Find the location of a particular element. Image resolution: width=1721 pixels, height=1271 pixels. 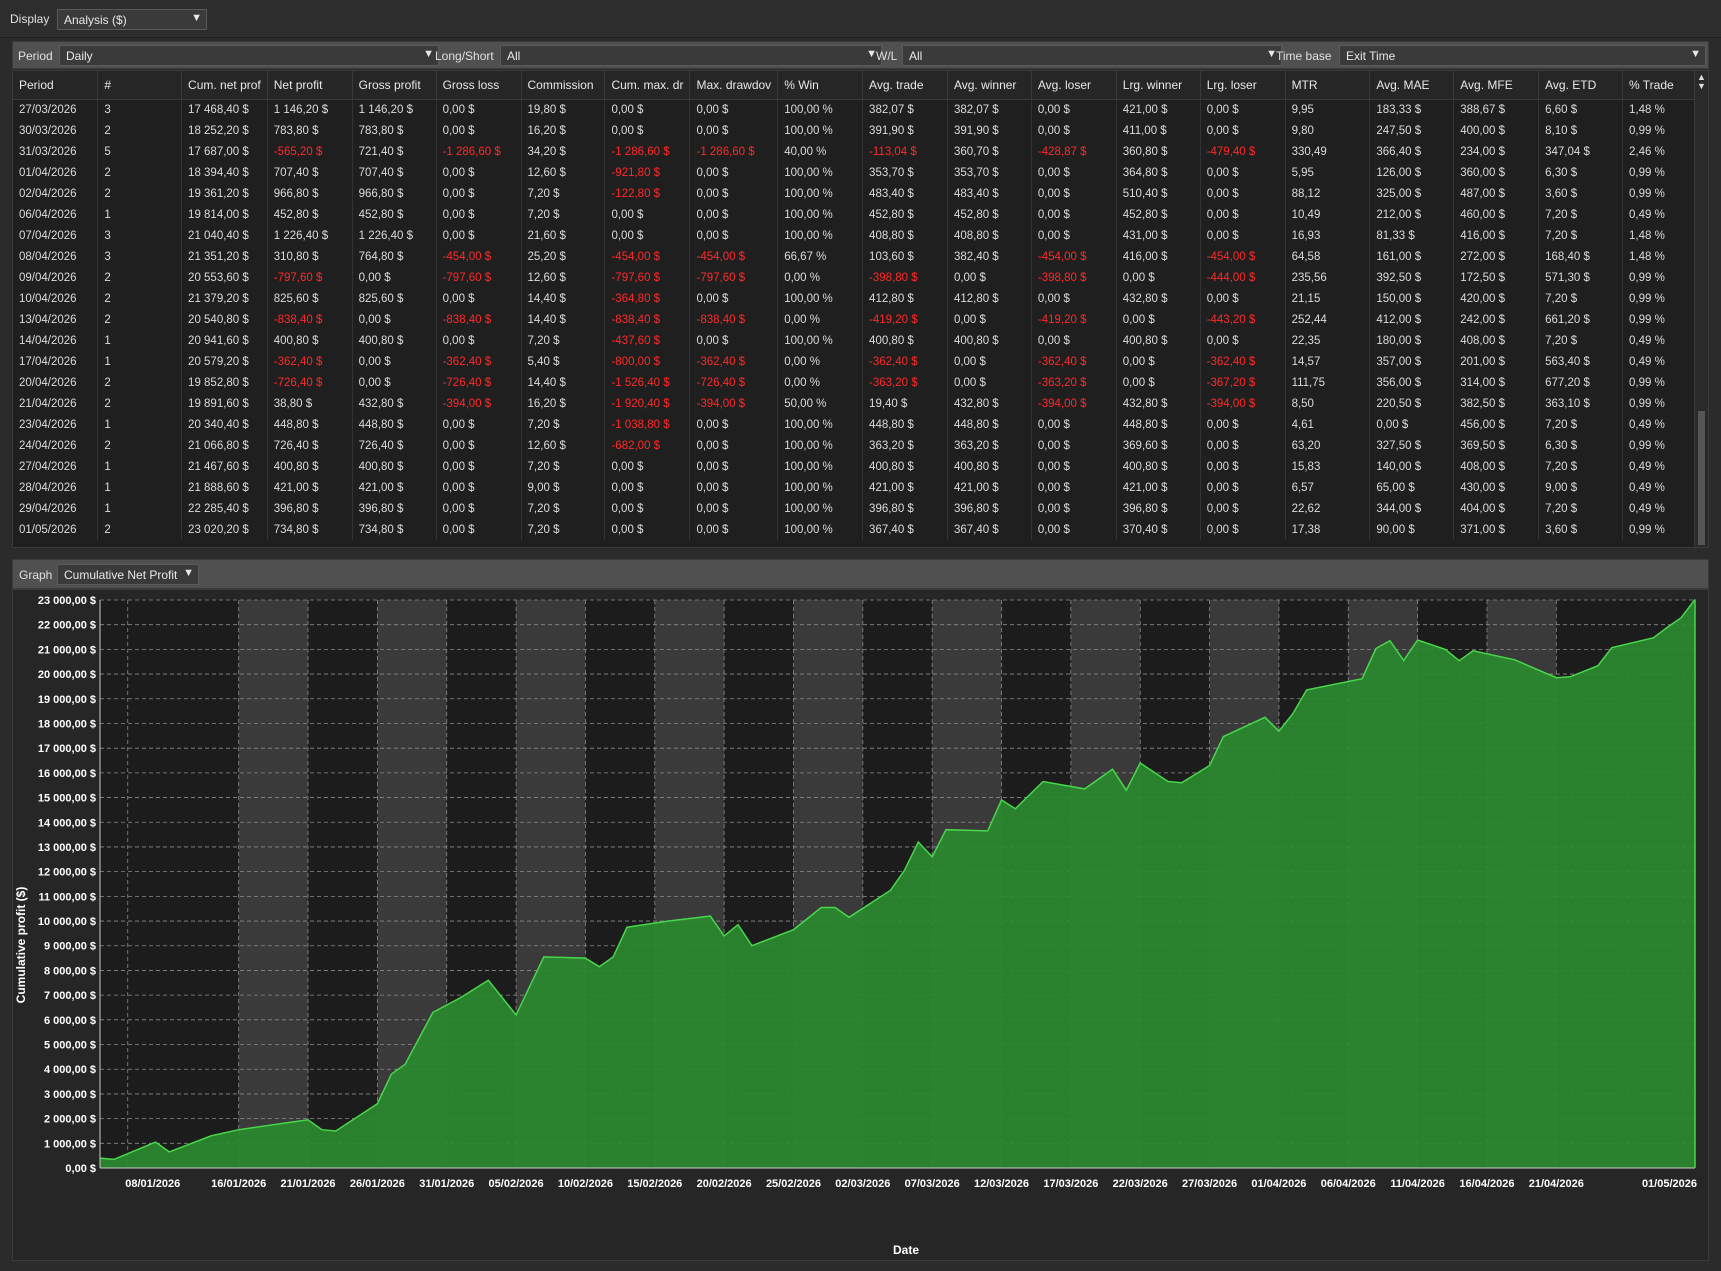

table-cell: 2 is located at coordinates (140, 445).